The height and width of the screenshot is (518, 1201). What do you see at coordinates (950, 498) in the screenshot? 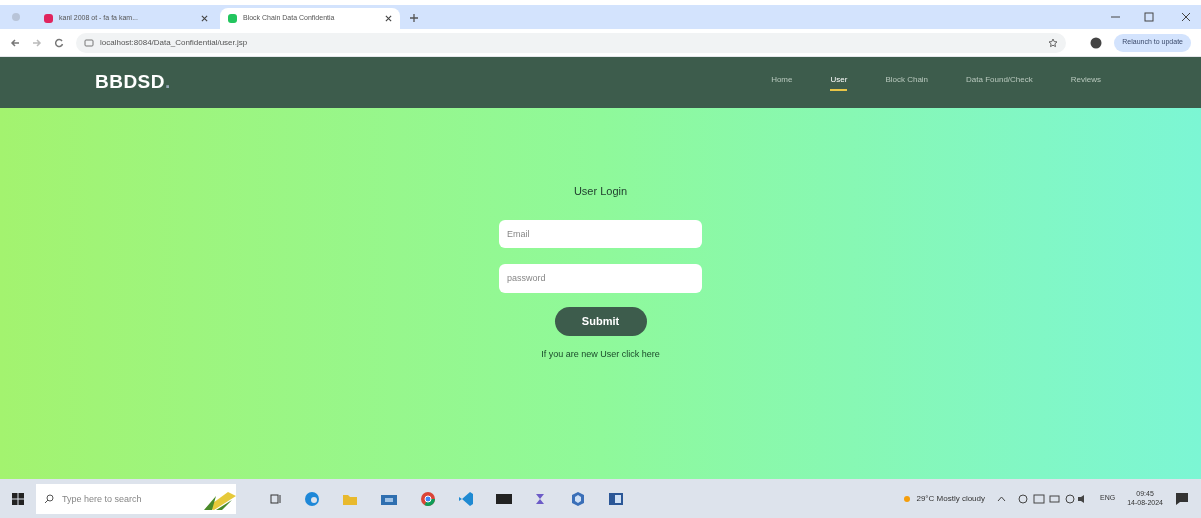
I see `weather-text: 29°C Mostly cloudy` at bounding box center [950, 498].